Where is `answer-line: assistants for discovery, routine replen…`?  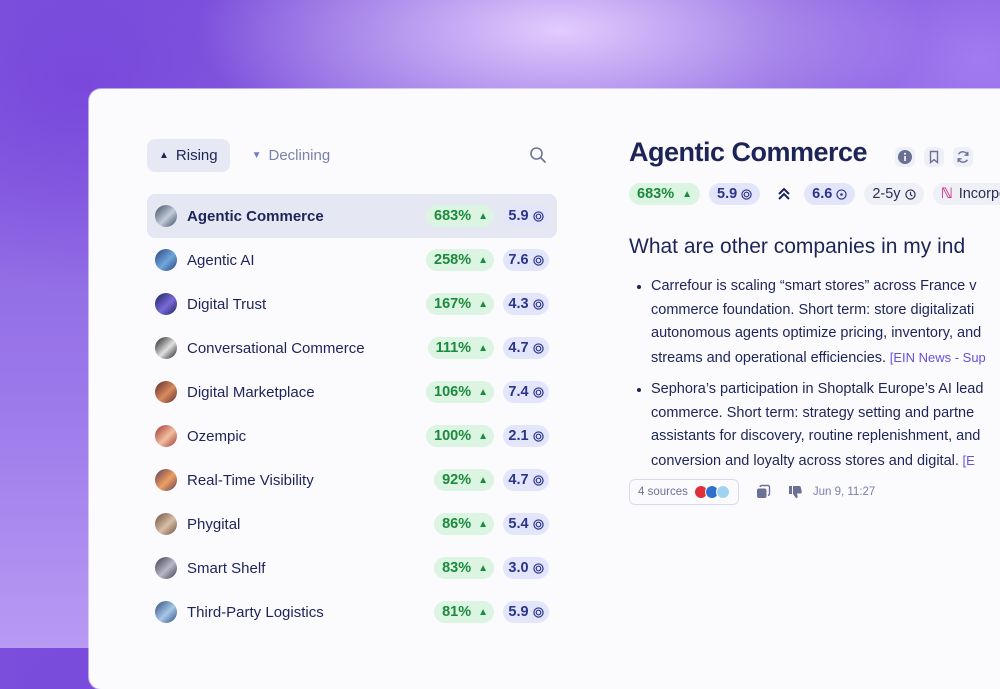
answer-line: assistants for discovery, routine replen… is located at coordinates (825, 437).